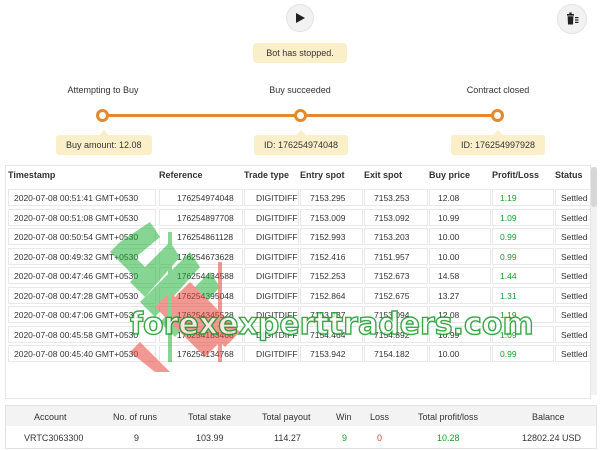  I want to click on entry-spot-cell: 7152.864, so click(328, 295).